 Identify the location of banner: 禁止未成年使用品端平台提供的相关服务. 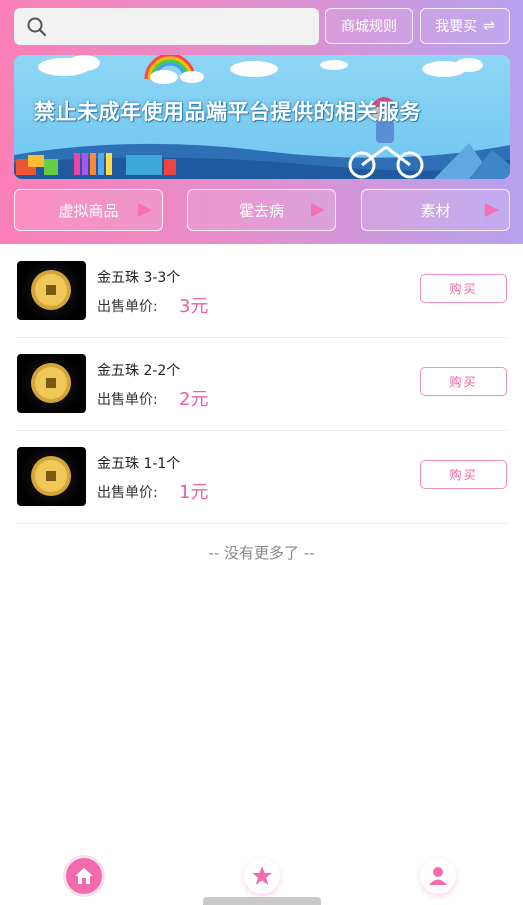
(262, 117).